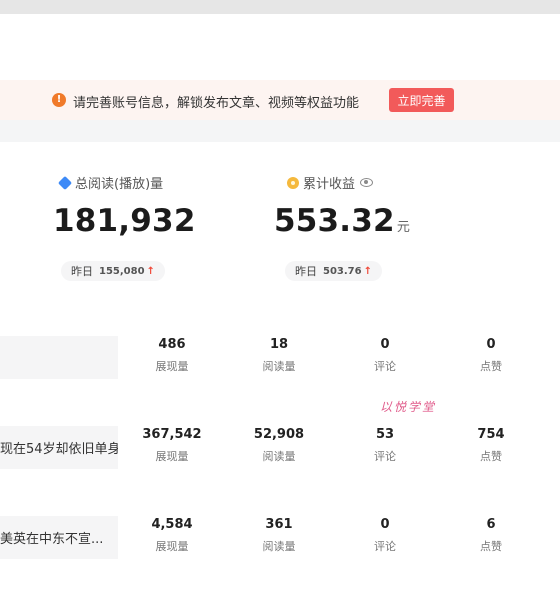 This screenshot has width=560, height=611. What do you see at coordinates (334, 221) in the screenshot?
I see `total-earnings-value: 553.32` at bounding box center [334, 221].